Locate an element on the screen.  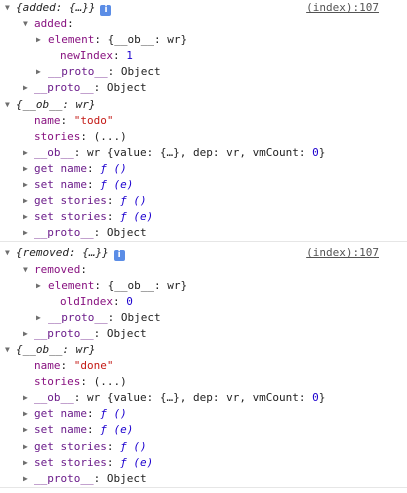
object-summary-row: ▼ {removed: {…}} i (index):107 is located at coordinates (203, 253).